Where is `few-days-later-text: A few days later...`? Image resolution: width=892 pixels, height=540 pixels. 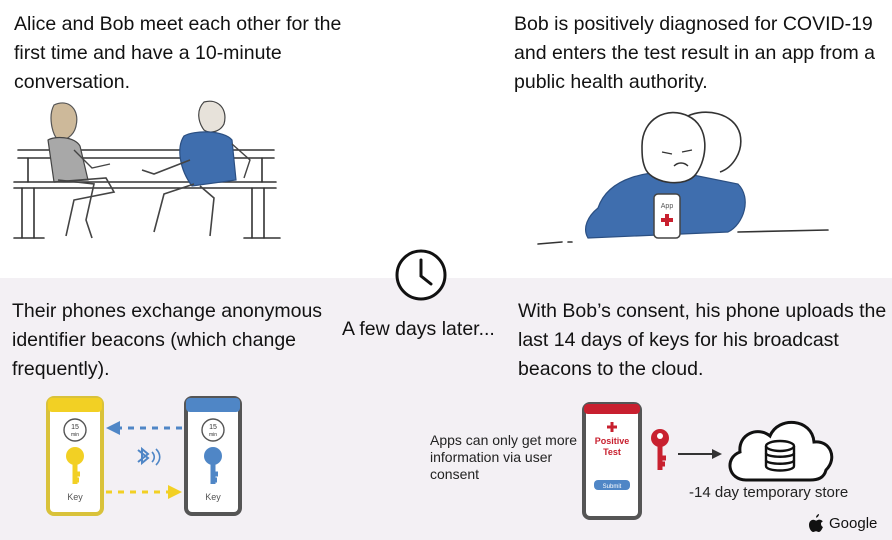 few-days-later-text: A few days later... is located at coordinates (418, 329).